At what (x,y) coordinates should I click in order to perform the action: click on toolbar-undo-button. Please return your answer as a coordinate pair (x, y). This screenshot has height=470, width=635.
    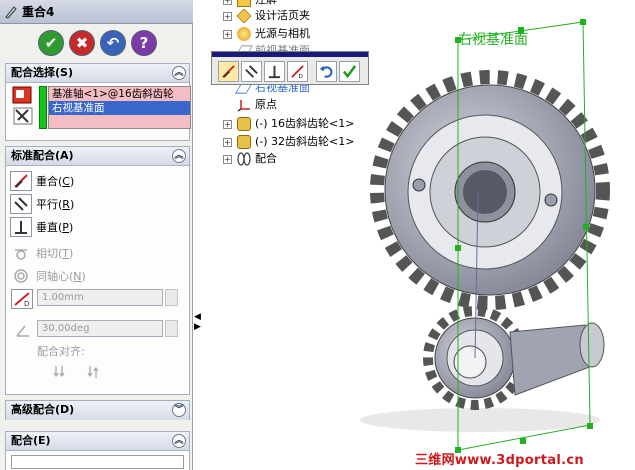
    Looking at the image, I should click on (326, 71).